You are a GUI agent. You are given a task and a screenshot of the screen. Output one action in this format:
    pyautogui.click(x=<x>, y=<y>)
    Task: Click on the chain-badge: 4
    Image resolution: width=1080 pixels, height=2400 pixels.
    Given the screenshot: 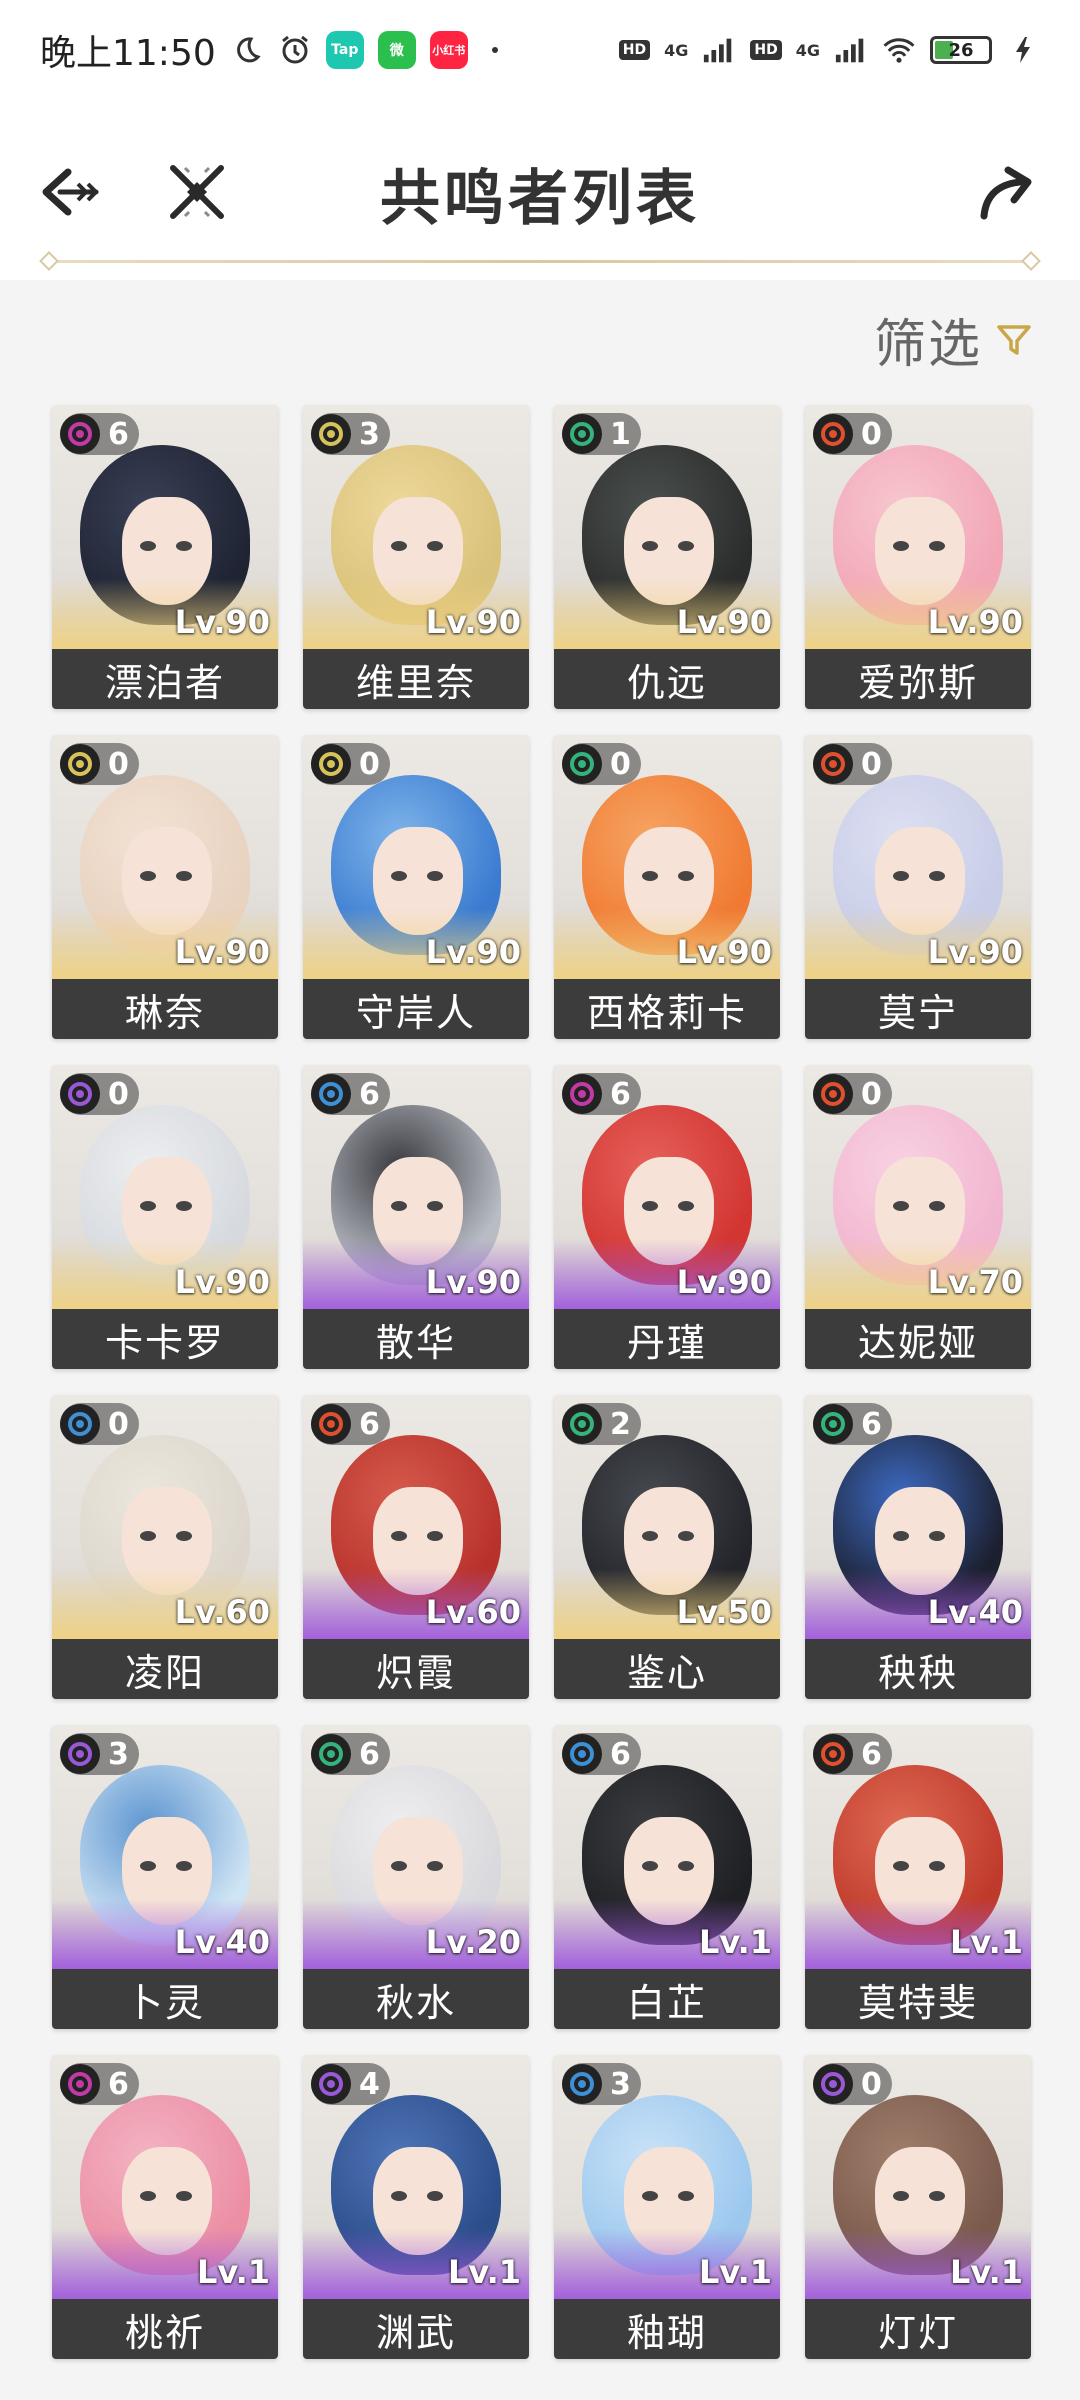 What is the action you would take?
    pyautogui.click(x=350, y=2084)
    